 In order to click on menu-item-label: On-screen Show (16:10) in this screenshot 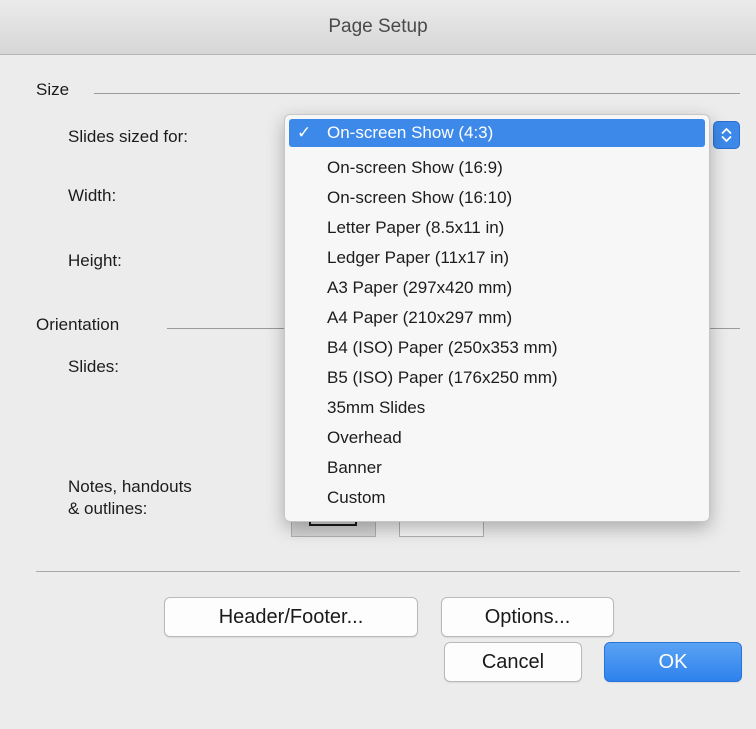, I will do `click(420, 197)`.